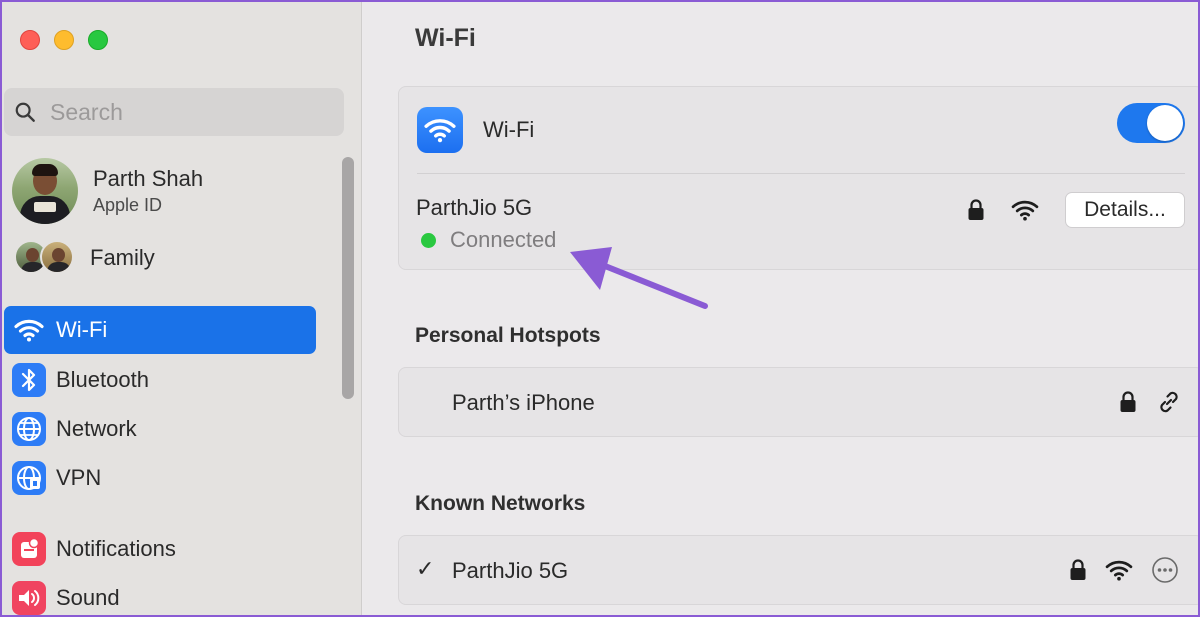  What do you see at coordinates (29, 429) in the screenshot?
I see `globe-icon` at bounding box center [29, 429].